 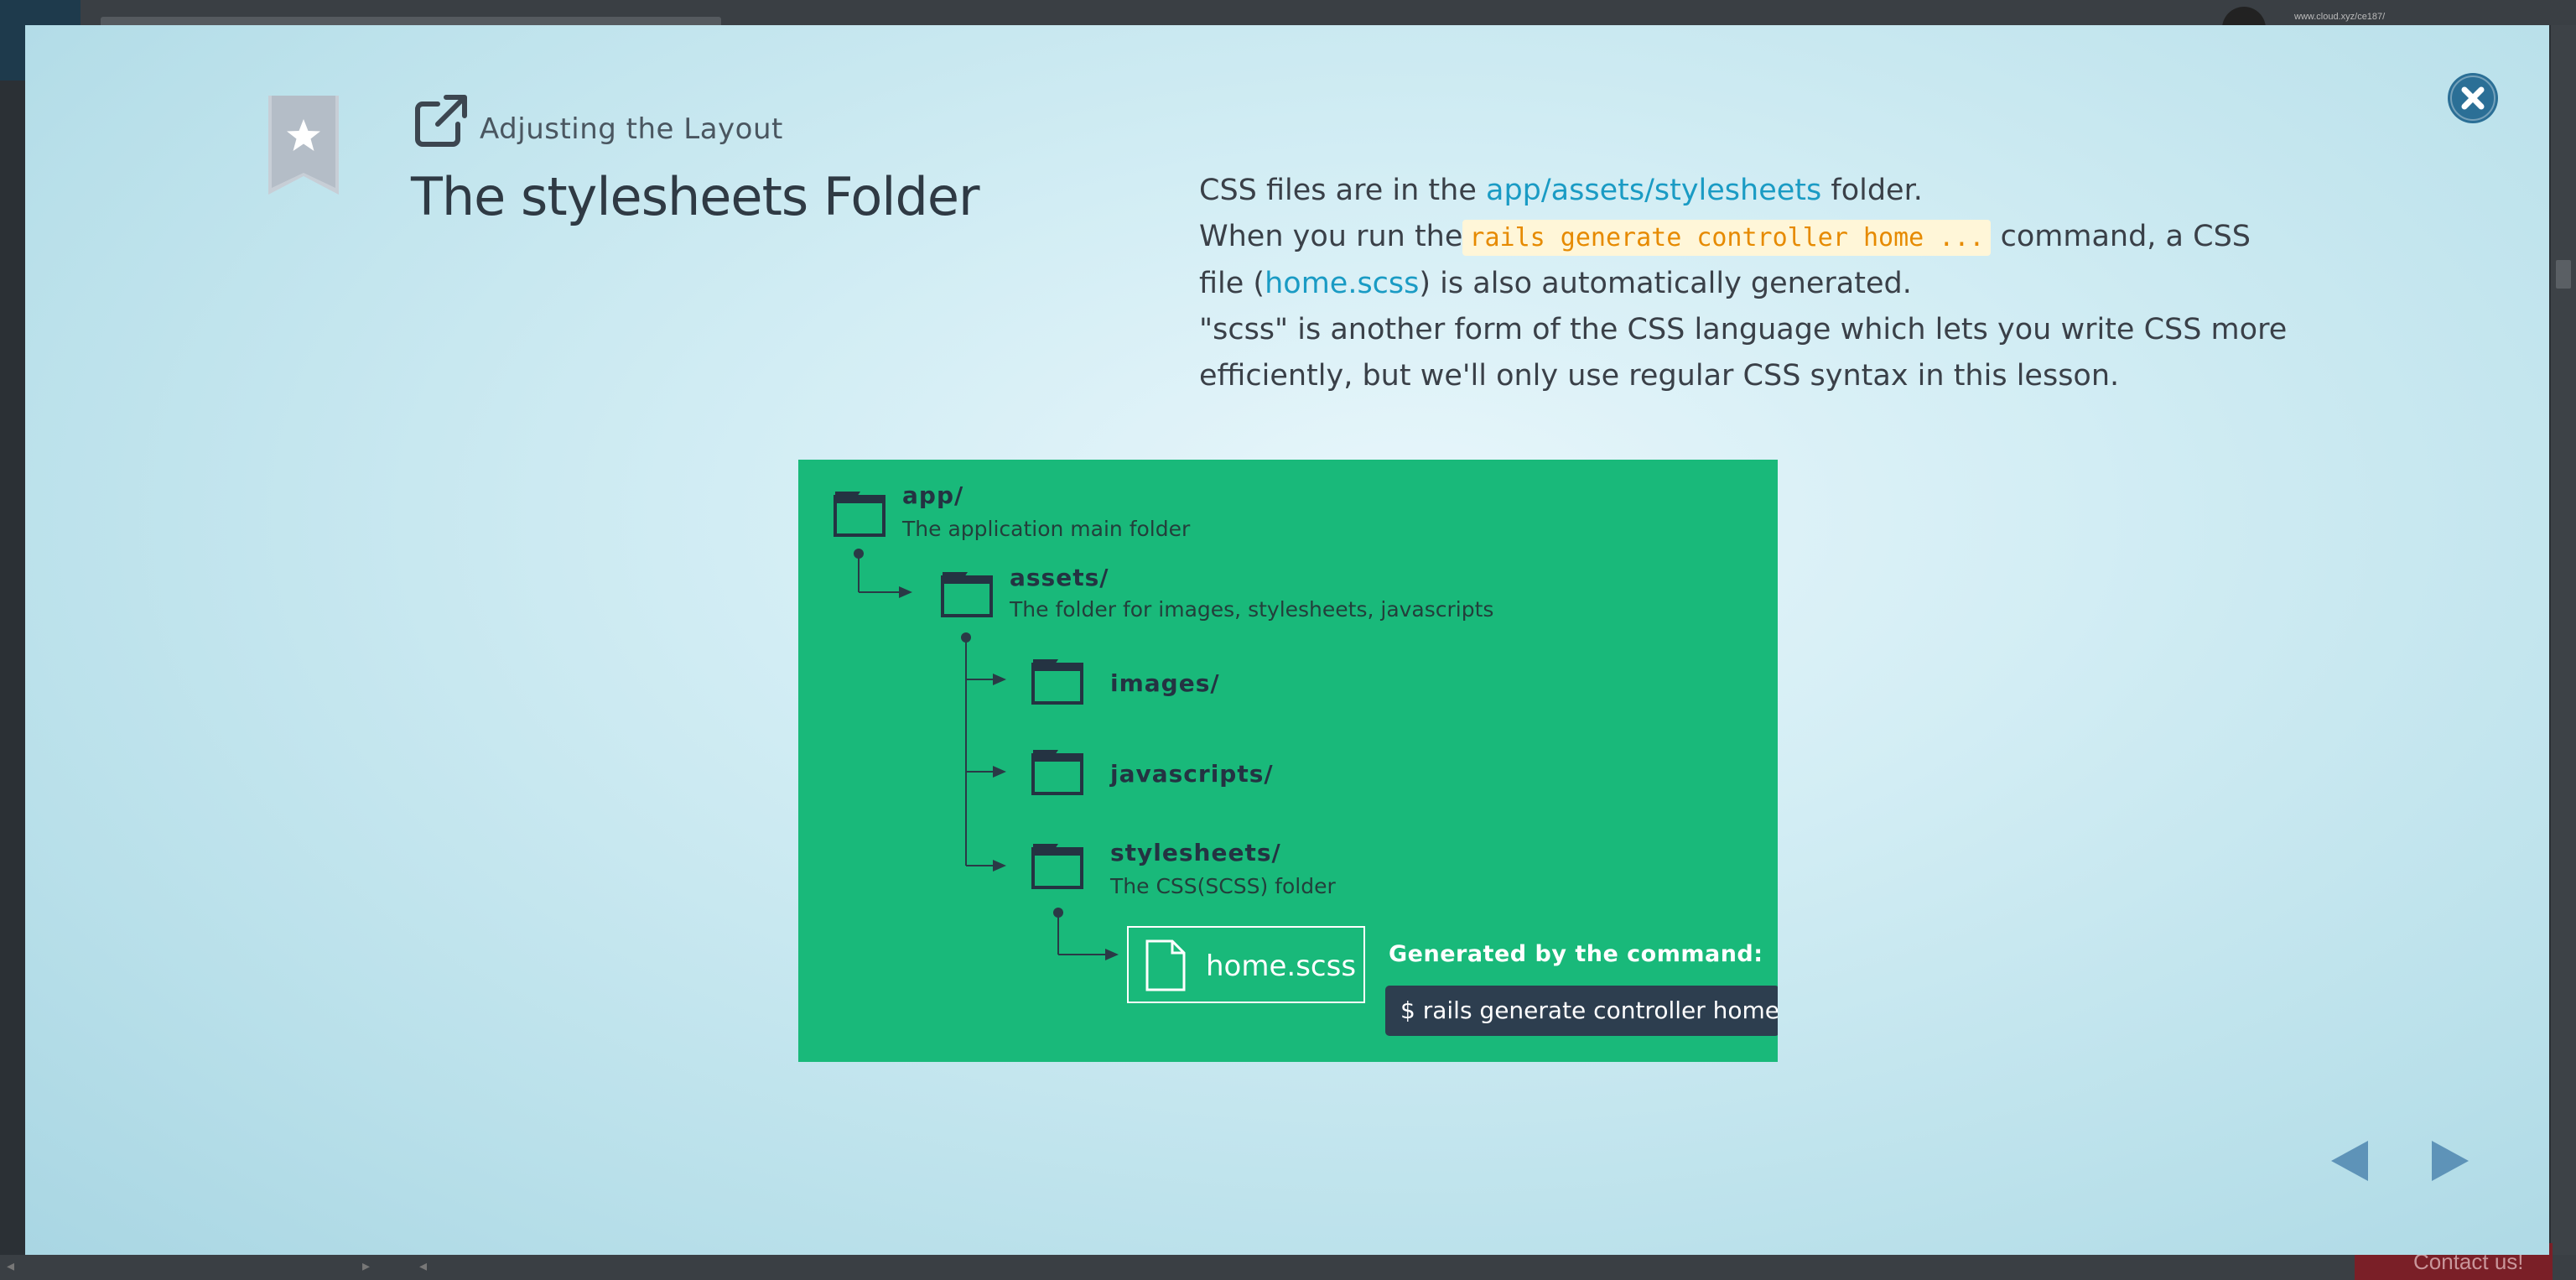 What do you see at coordinates (695, 196) in the screenshot?
I see `page-title: The stylesheets Folder` at bounding box center [695, 196].